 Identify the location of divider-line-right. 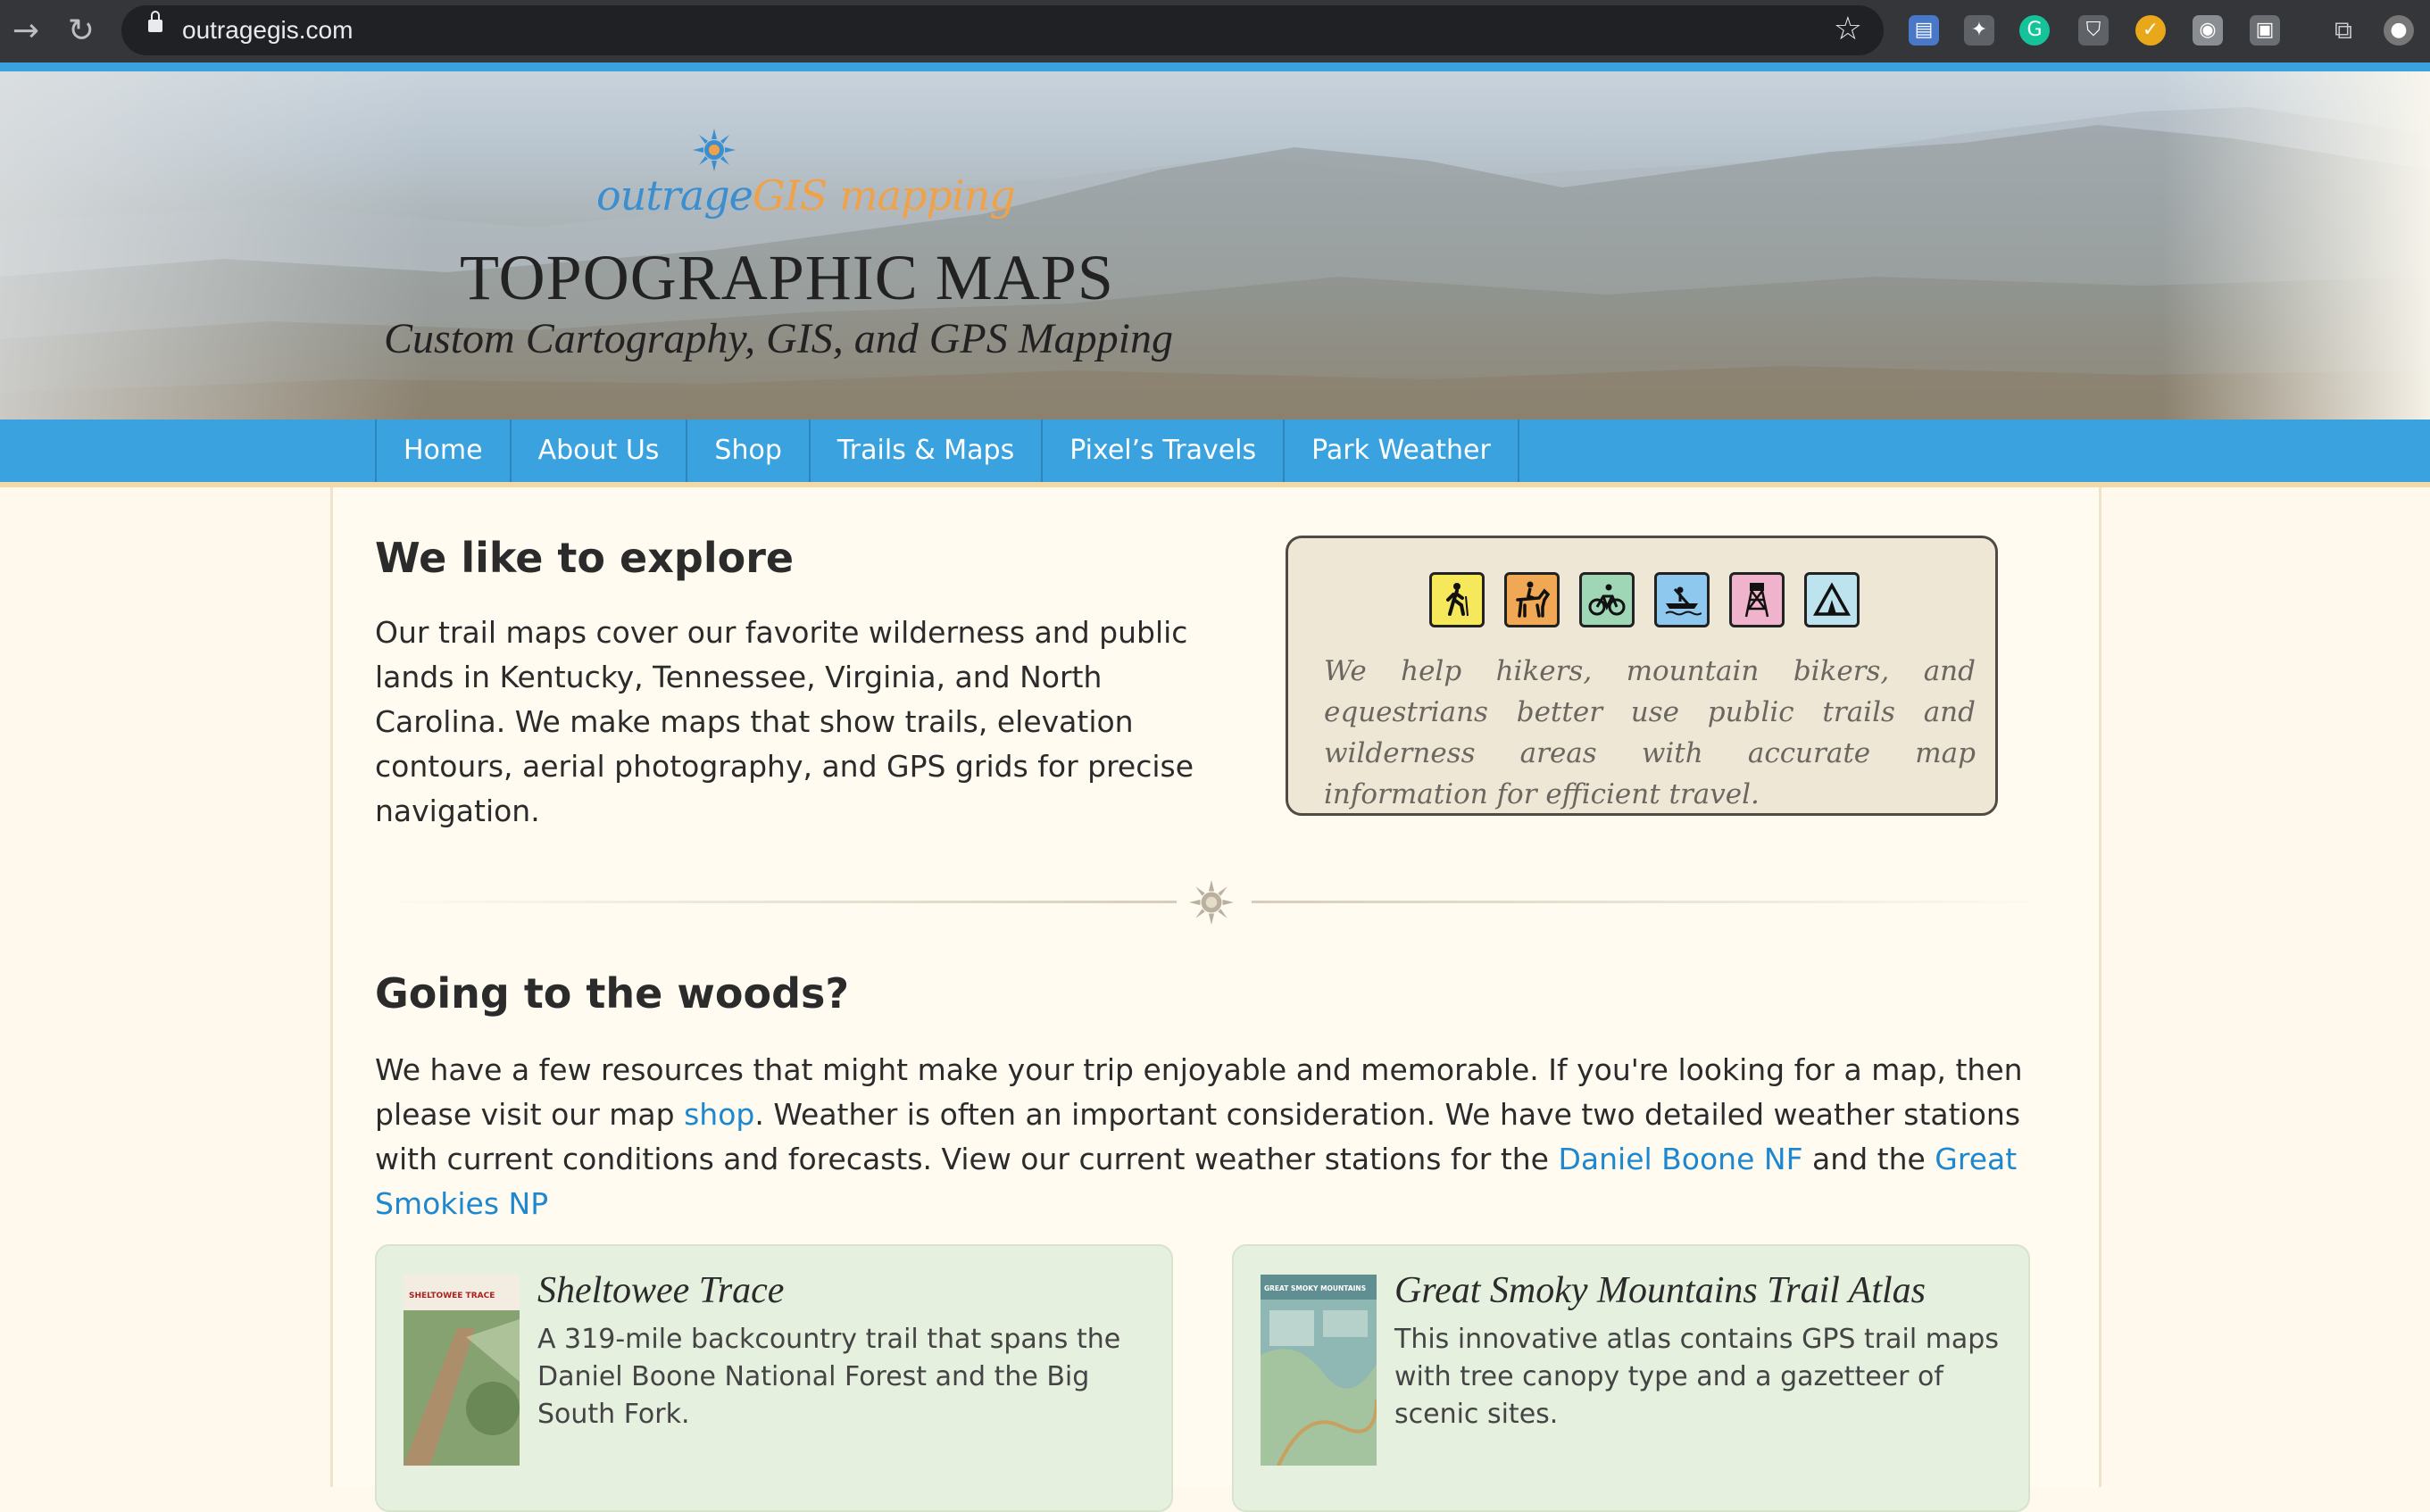
(1652, 902).